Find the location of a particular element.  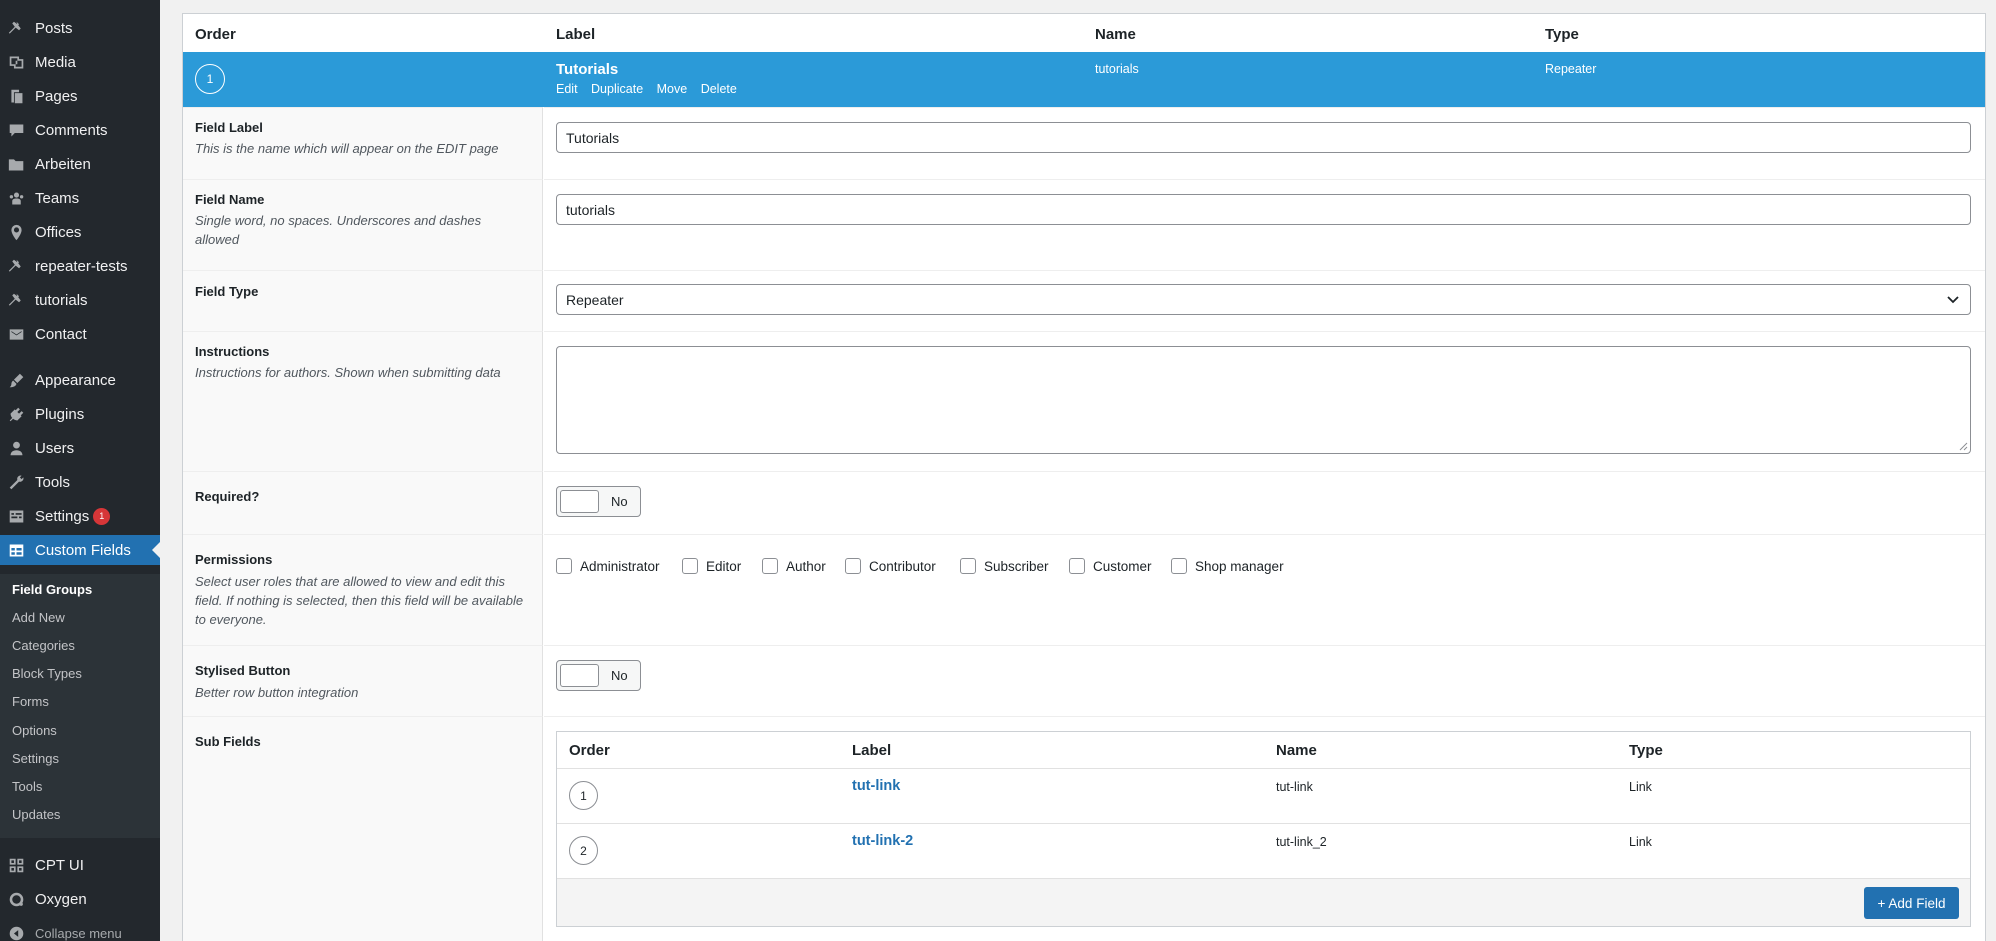

menu-item-media: Media is located at coordinates (80, 62).